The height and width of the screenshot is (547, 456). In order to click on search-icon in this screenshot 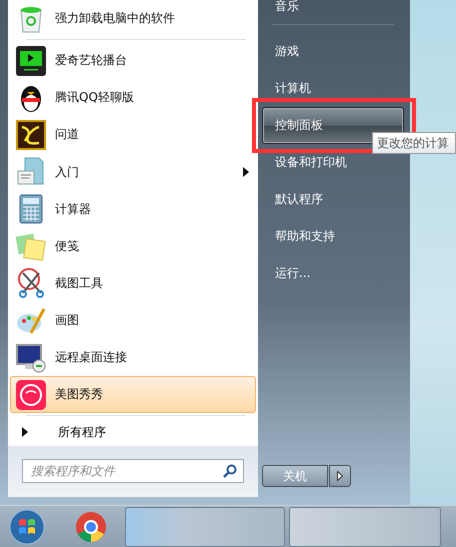, I will do `click(230, 471)`.